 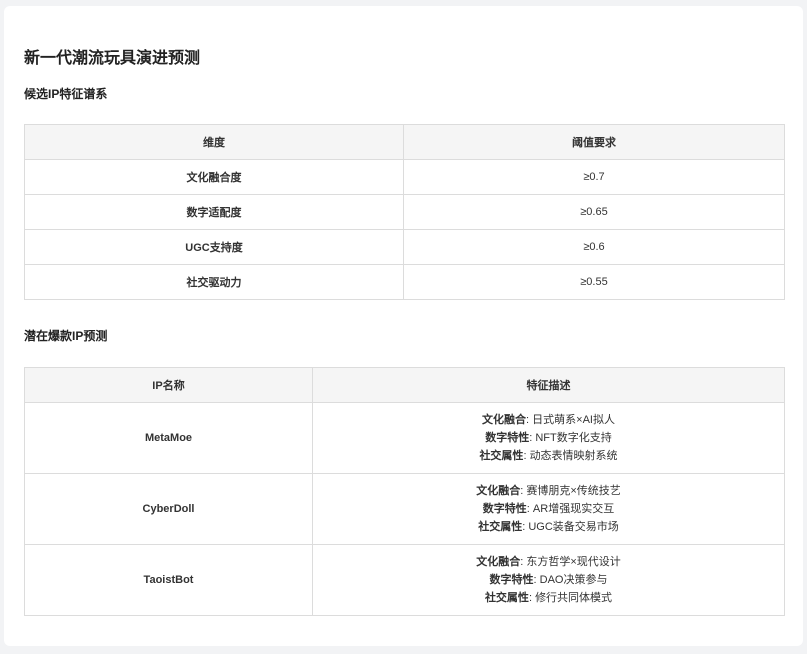 I want to click on column-header-threshold: 阈值要求, so click(x=594, y=142).